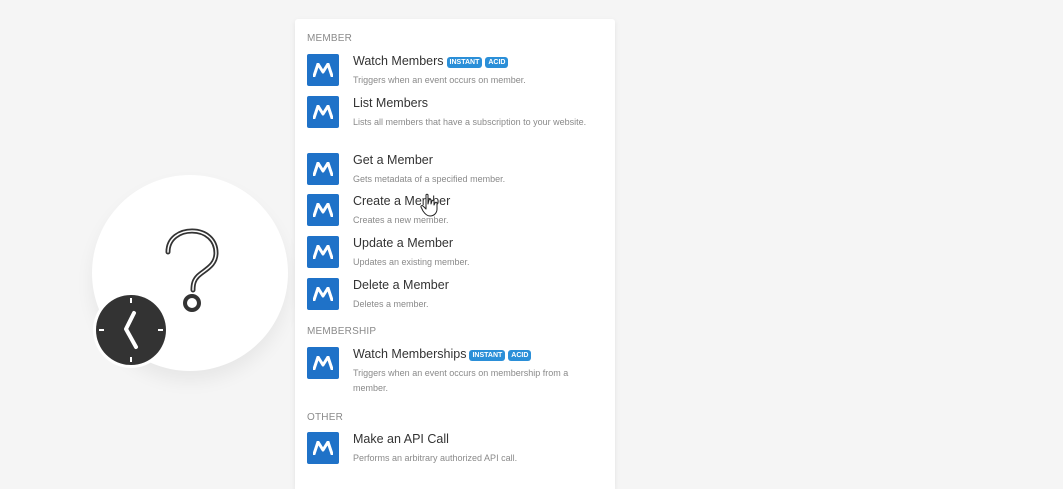 This screenshot has height=489, width=1063. Describe the element at coordinates (330, 38) in the screenshot. I see `section-header-member: MEMBER` at that location.